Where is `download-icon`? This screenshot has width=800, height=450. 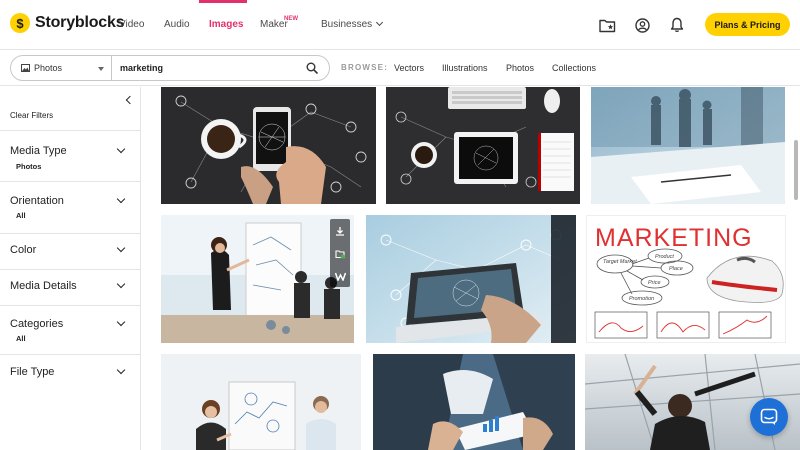 download-icon is located at coordinates (340, 231).